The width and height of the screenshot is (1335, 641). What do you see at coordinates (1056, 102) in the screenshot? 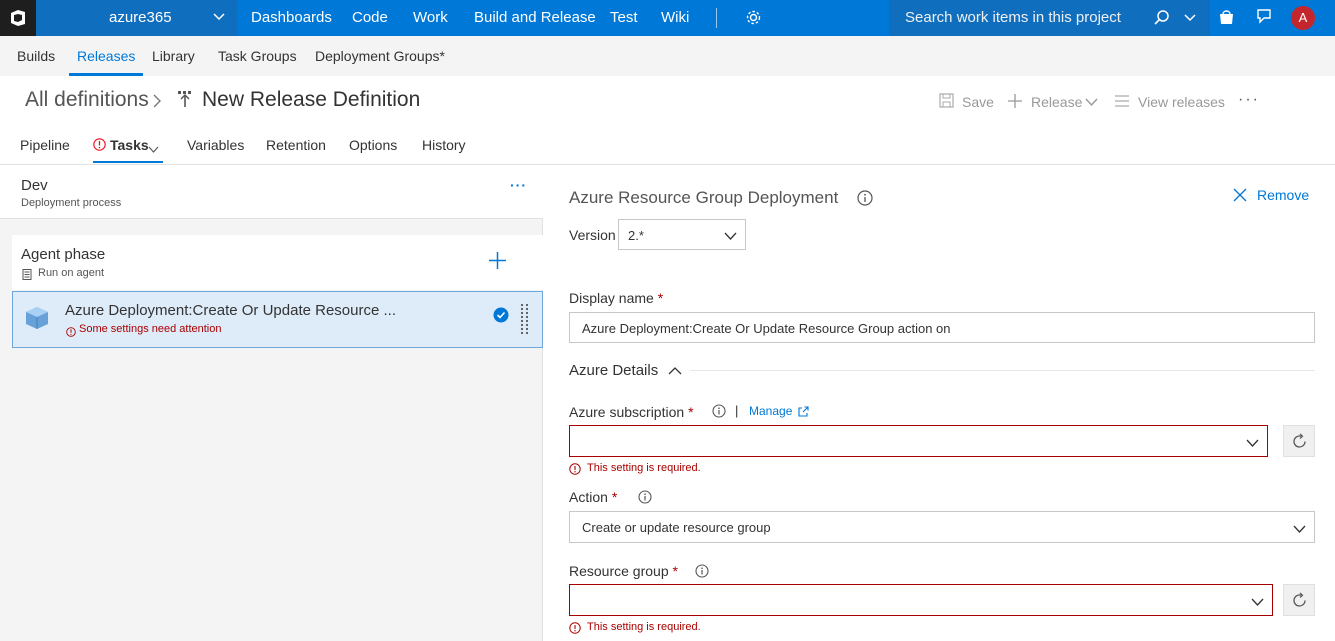
I see `release-button: Release` at bounding box center [1056, 102].